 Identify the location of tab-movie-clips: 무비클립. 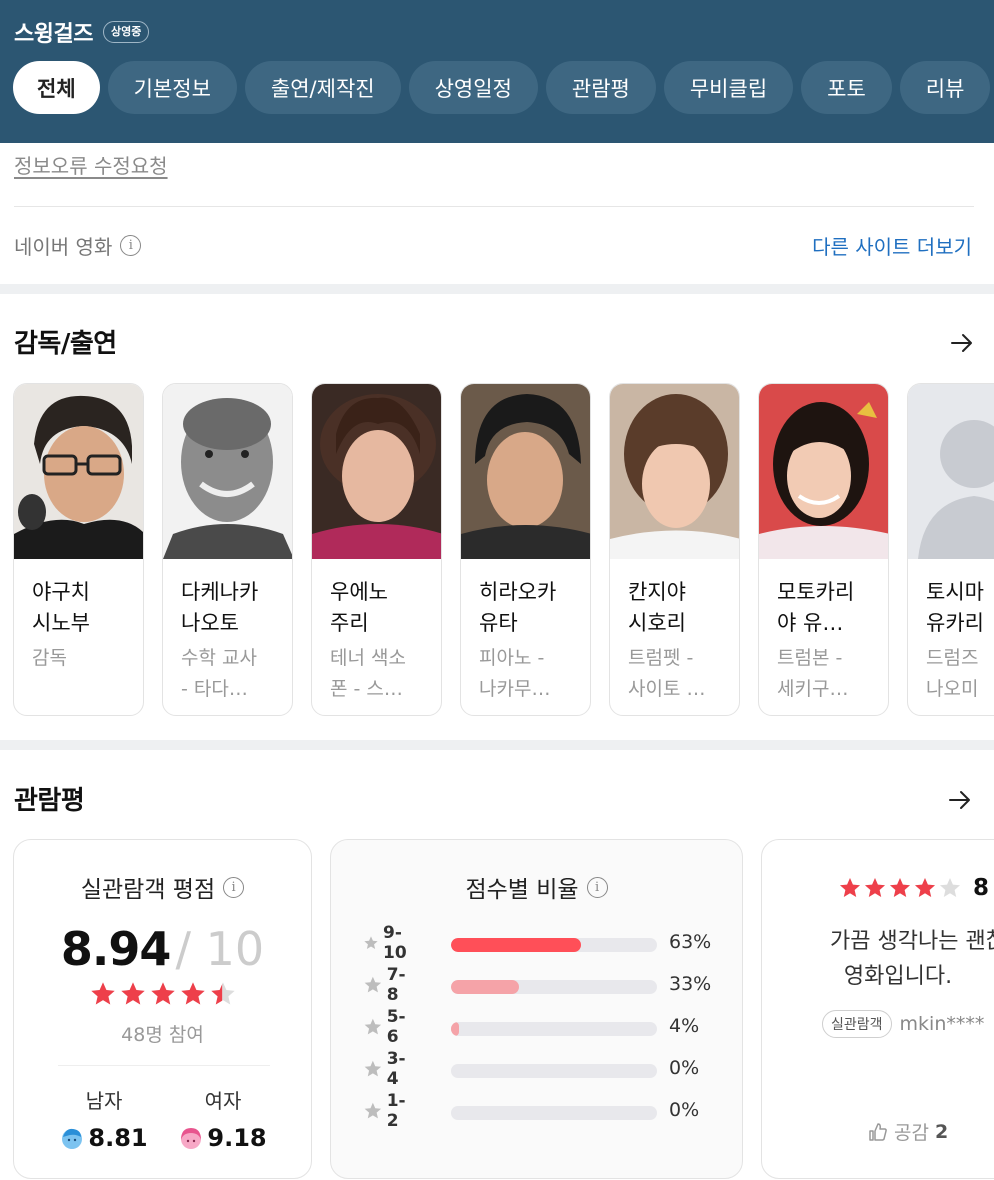
(728, 87).